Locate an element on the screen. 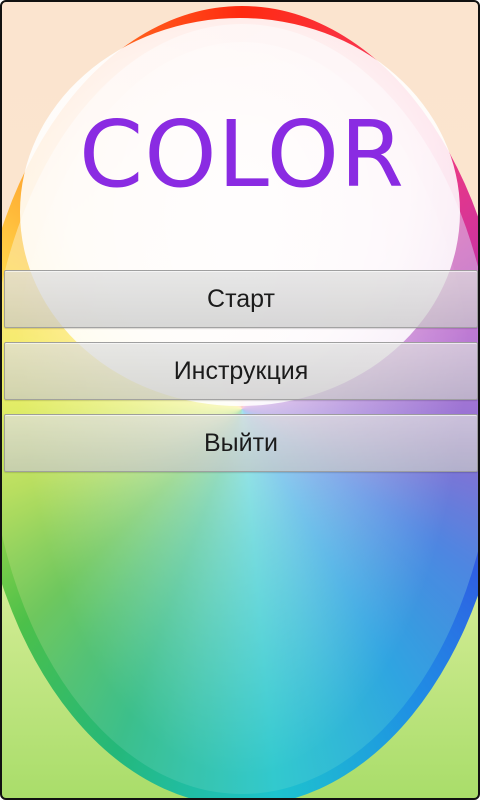  app-title: COLOR is located at coordinates (242, 154).